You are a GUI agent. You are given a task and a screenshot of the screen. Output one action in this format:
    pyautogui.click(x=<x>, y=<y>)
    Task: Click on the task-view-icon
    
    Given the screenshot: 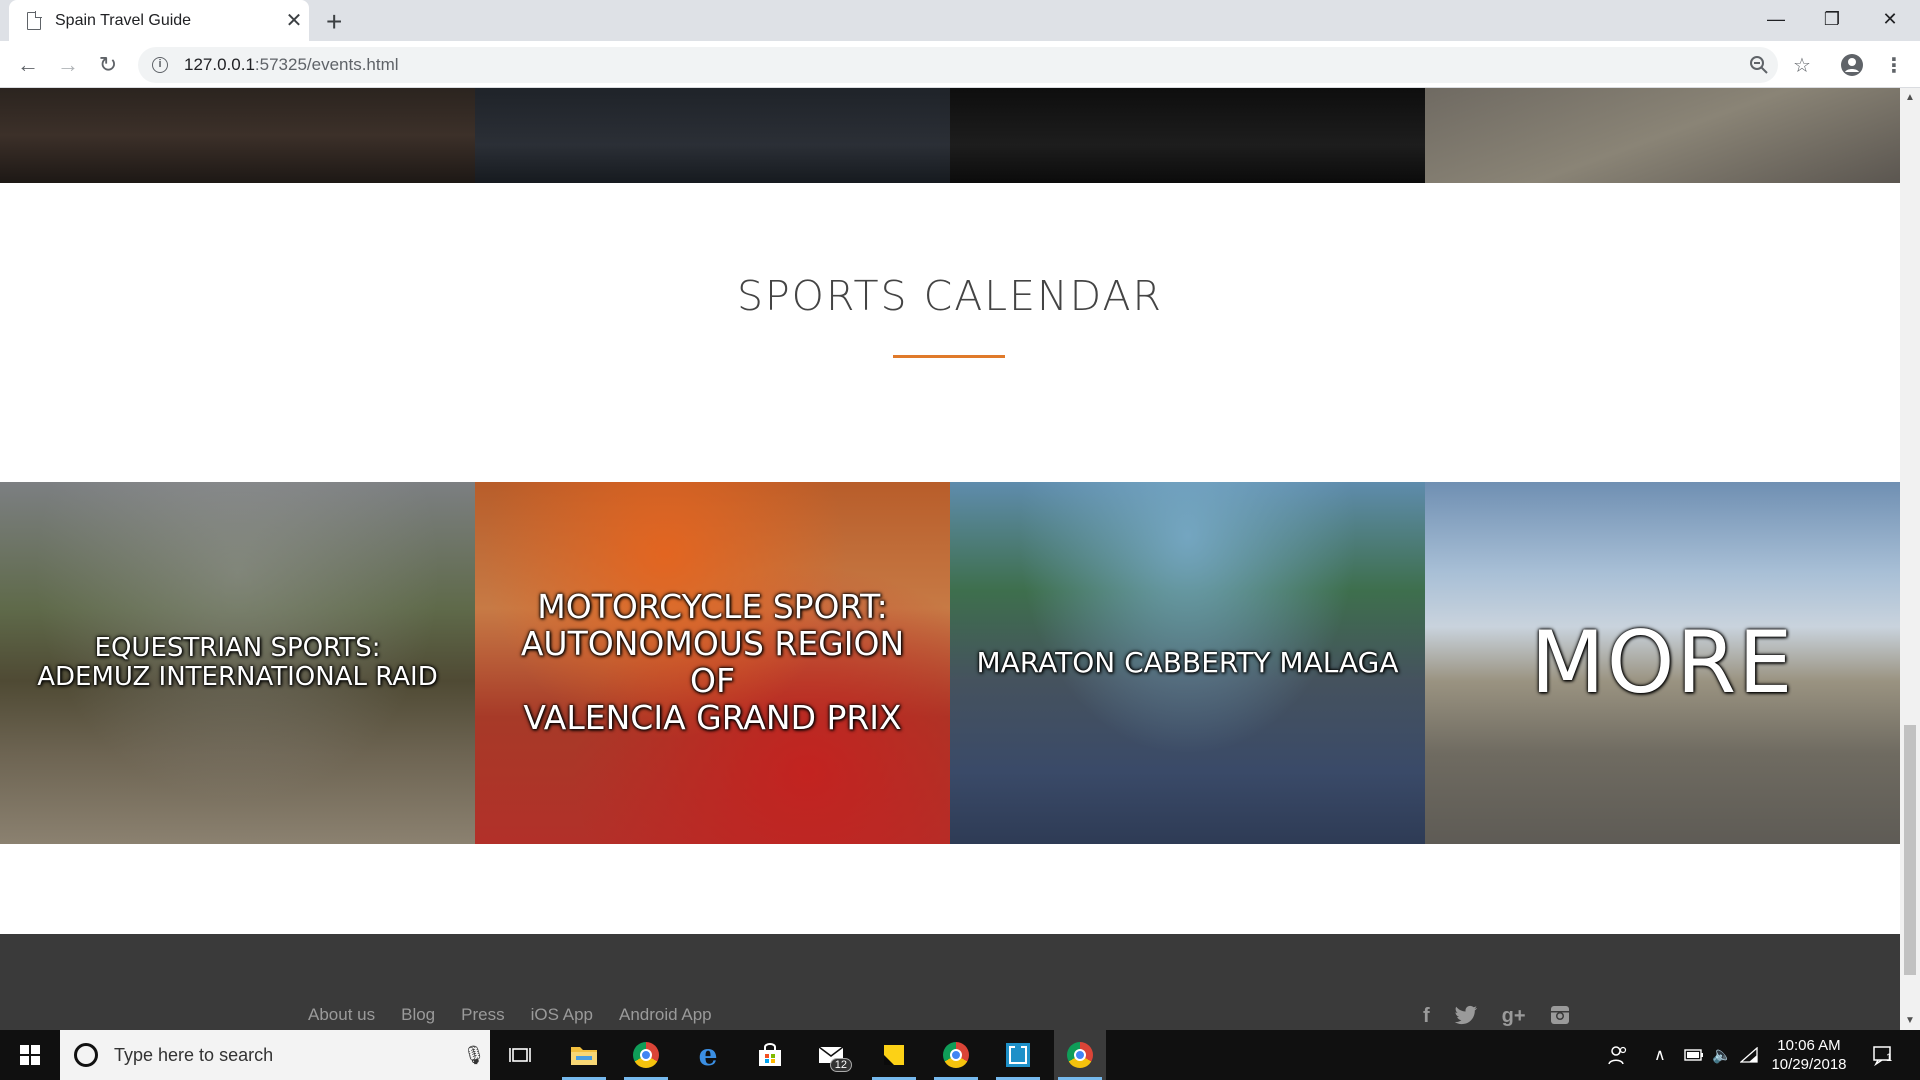 What is the action you would take?
    pyautogui.click(x=520, y=1055)
    